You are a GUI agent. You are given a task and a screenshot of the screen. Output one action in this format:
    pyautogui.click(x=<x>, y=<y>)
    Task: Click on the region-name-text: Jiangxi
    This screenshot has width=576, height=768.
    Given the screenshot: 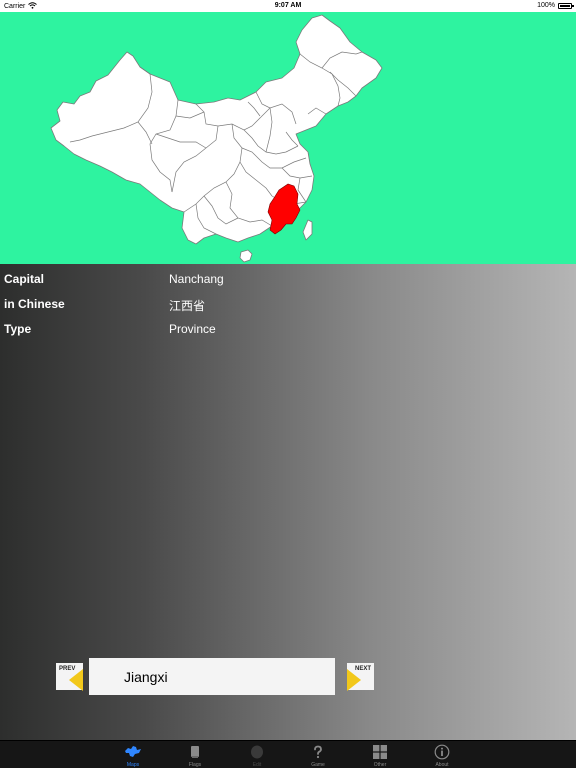 What is the action you would take?
    pyautogui.click(x=146, y=677)
    